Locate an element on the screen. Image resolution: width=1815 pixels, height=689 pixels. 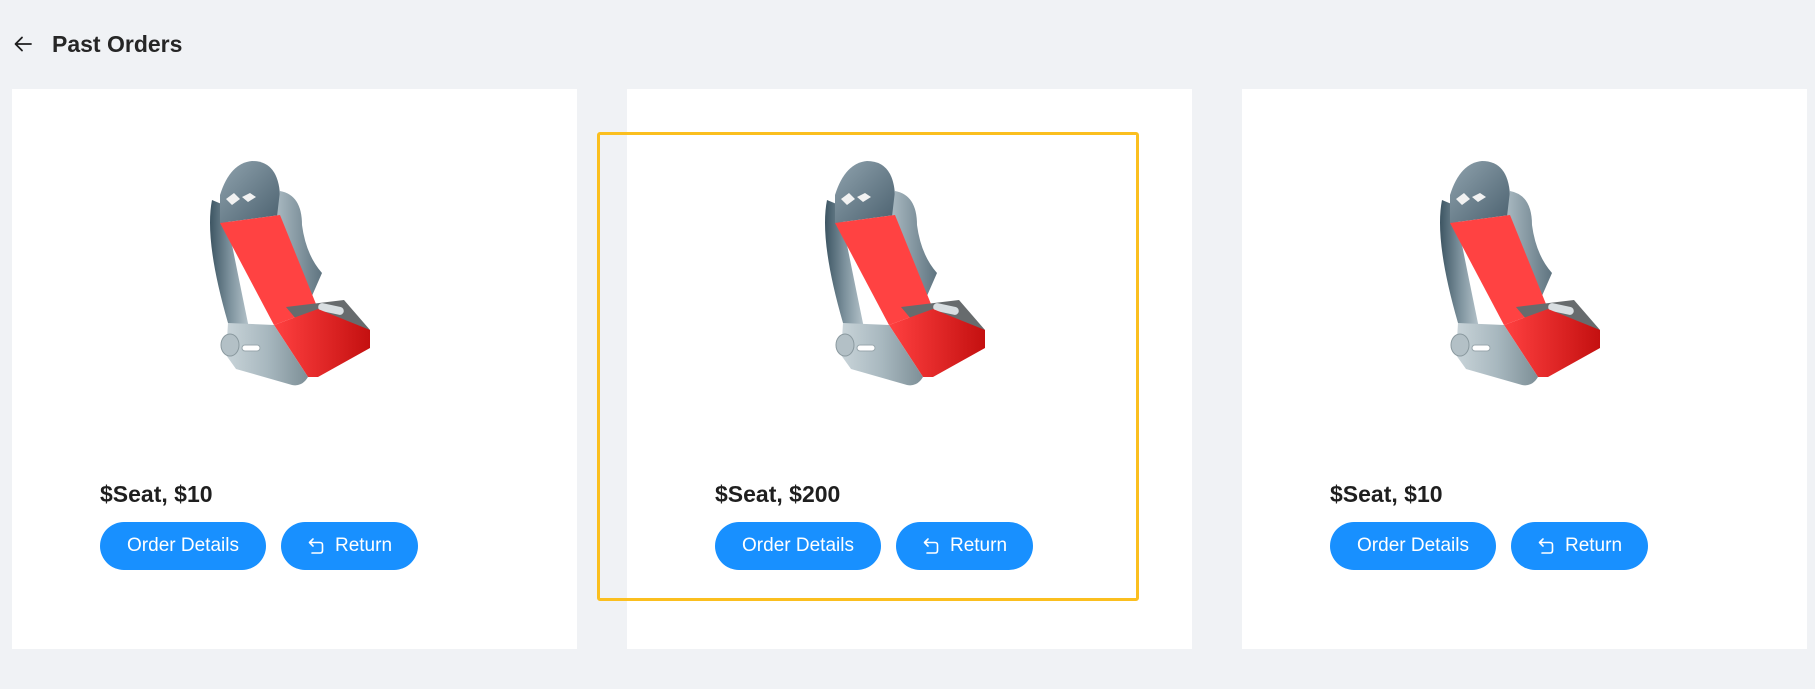
order-title: $Seat, $200 is located at coordinates (778, 494).